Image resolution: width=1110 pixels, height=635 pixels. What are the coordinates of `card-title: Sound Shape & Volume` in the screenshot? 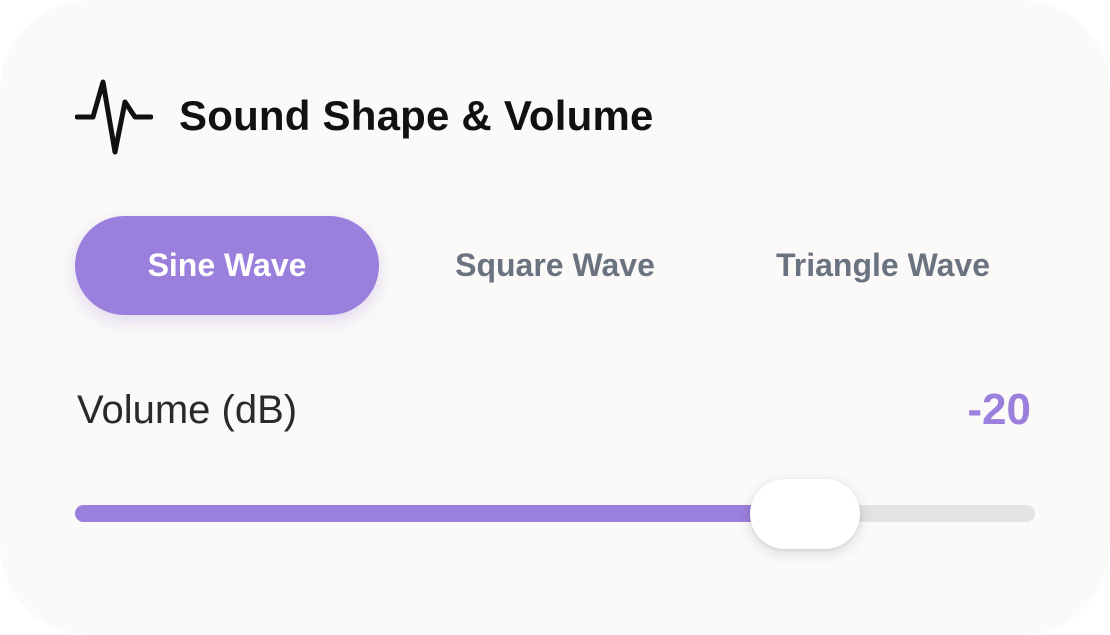 It's located at (416, 115).